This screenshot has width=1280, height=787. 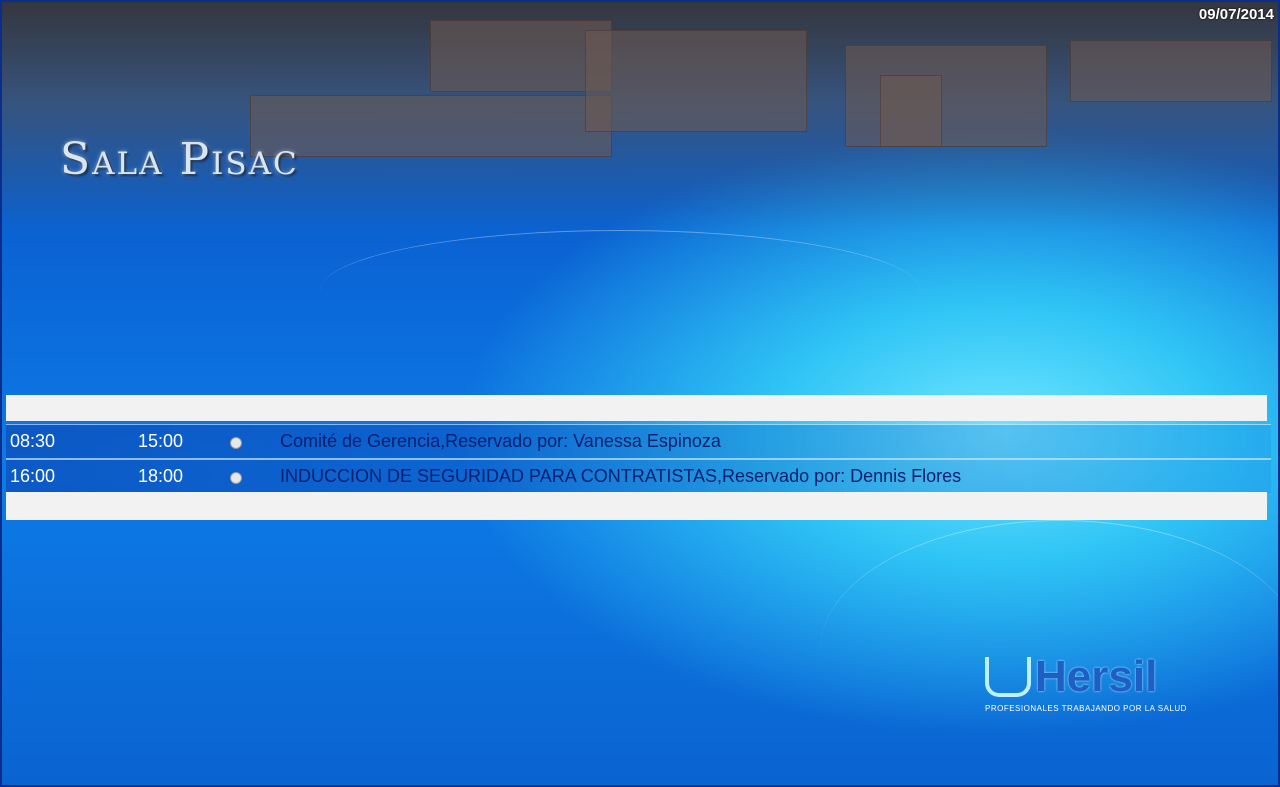 What do you see at coordinates (1236, 14) in the screenshot?
I see `date-display: 09/07/2014` at bounding box center [1236, 14].